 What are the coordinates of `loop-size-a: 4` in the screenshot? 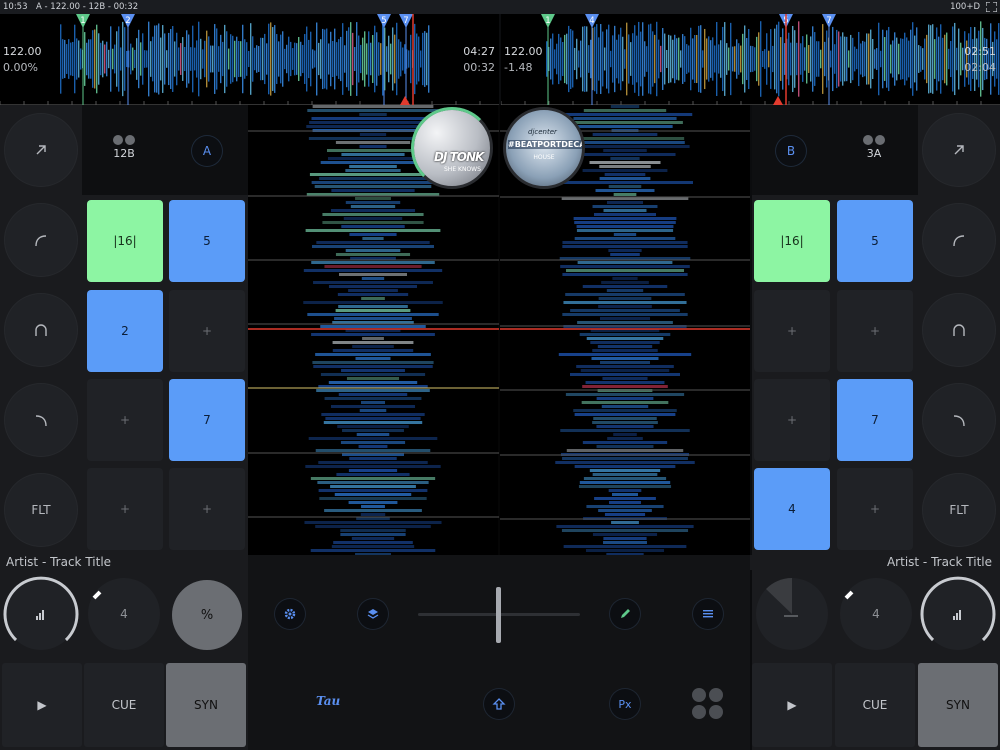 It's located at (124, 614).